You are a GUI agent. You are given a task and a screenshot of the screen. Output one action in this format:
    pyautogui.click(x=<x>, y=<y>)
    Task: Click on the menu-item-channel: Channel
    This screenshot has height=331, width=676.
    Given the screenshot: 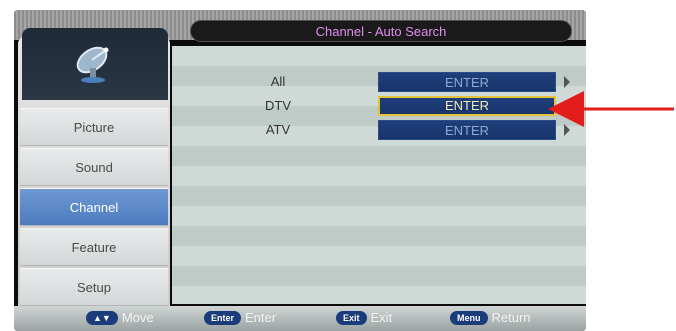 What is the action you would take?
    pyautogui.click(x=94, y=207)
    